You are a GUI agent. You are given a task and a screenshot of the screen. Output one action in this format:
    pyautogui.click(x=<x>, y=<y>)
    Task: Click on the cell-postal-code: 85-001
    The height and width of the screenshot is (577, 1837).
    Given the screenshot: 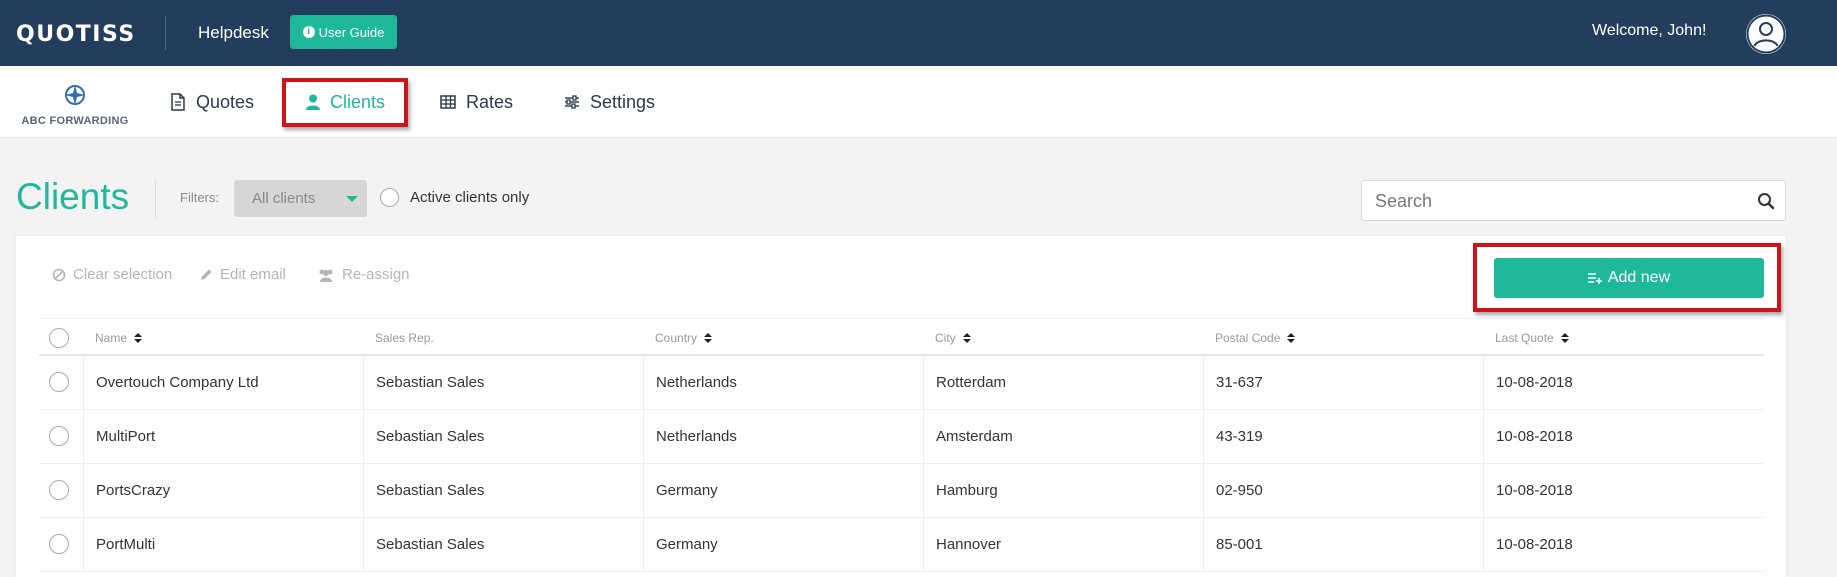 What is the action you would take?
    pyautogui.click(x=1343, y=545)
    